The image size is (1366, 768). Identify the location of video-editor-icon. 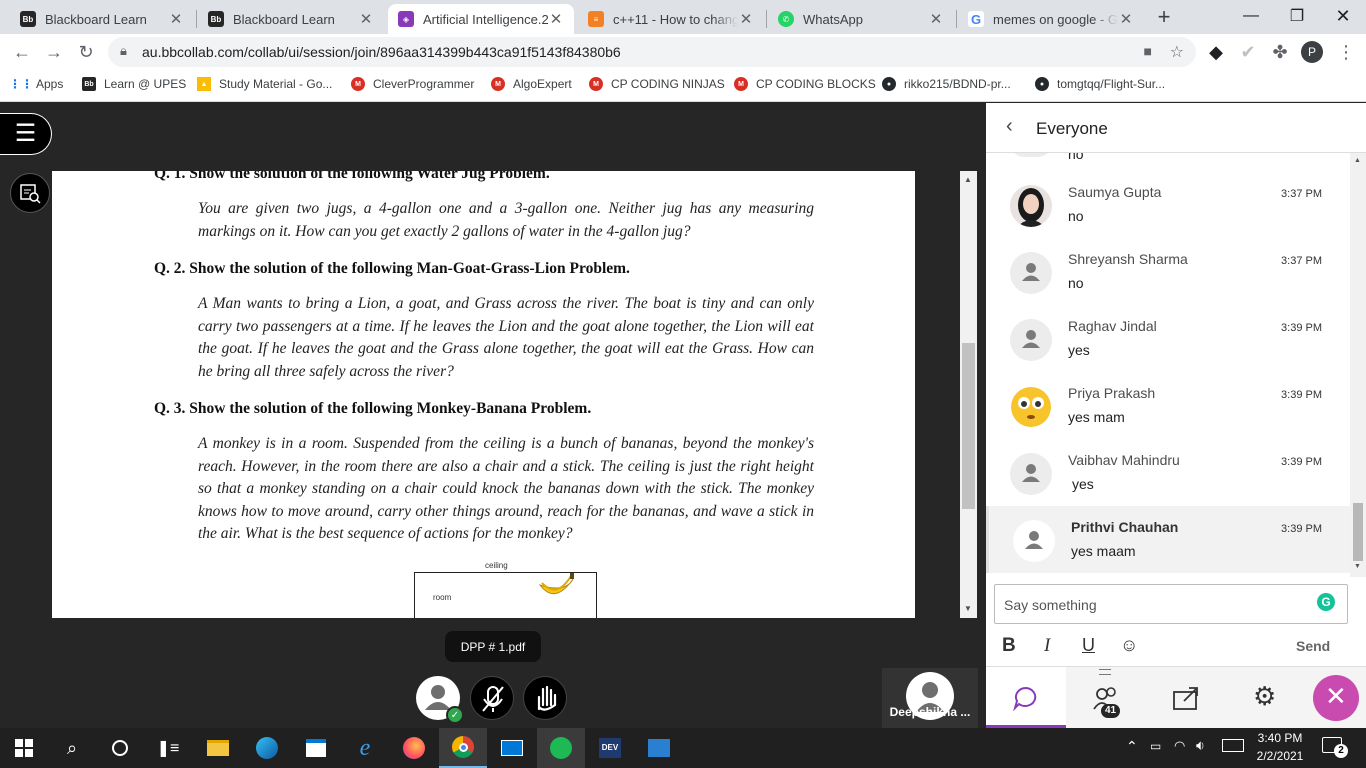
(659, 748).